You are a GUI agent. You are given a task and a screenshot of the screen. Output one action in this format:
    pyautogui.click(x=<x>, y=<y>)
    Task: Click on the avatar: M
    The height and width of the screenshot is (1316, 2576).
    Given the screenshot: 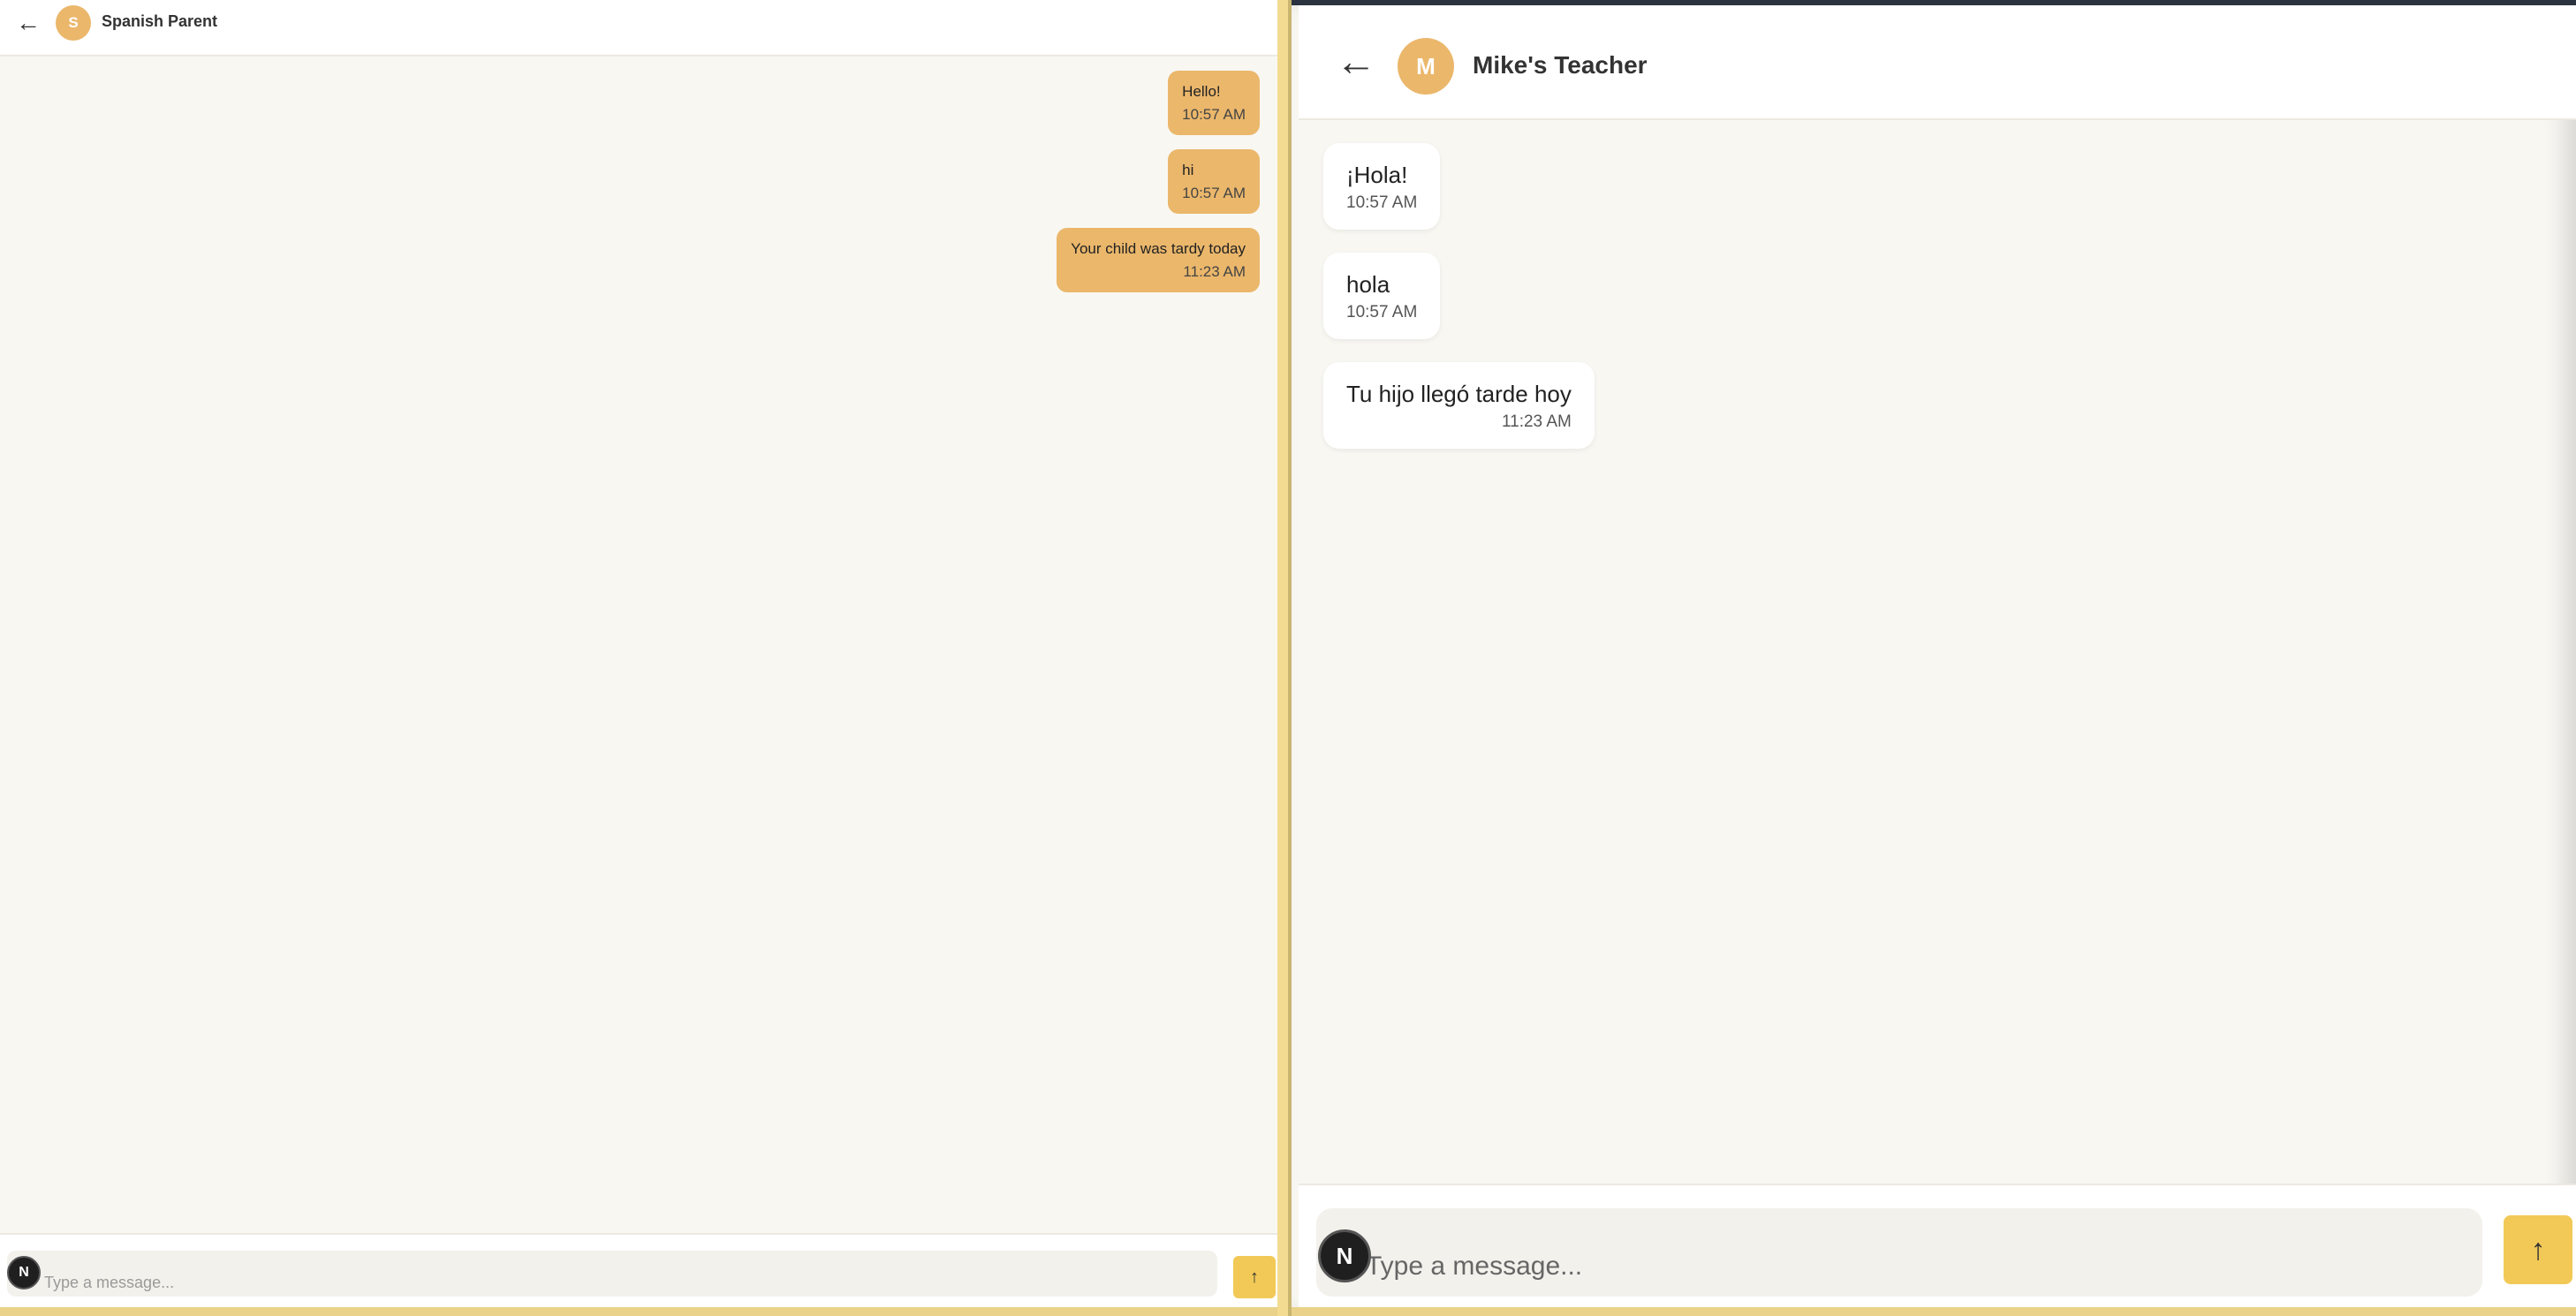 What is the action you would take?
    pyautogui.click(x=1426, y=66)
    